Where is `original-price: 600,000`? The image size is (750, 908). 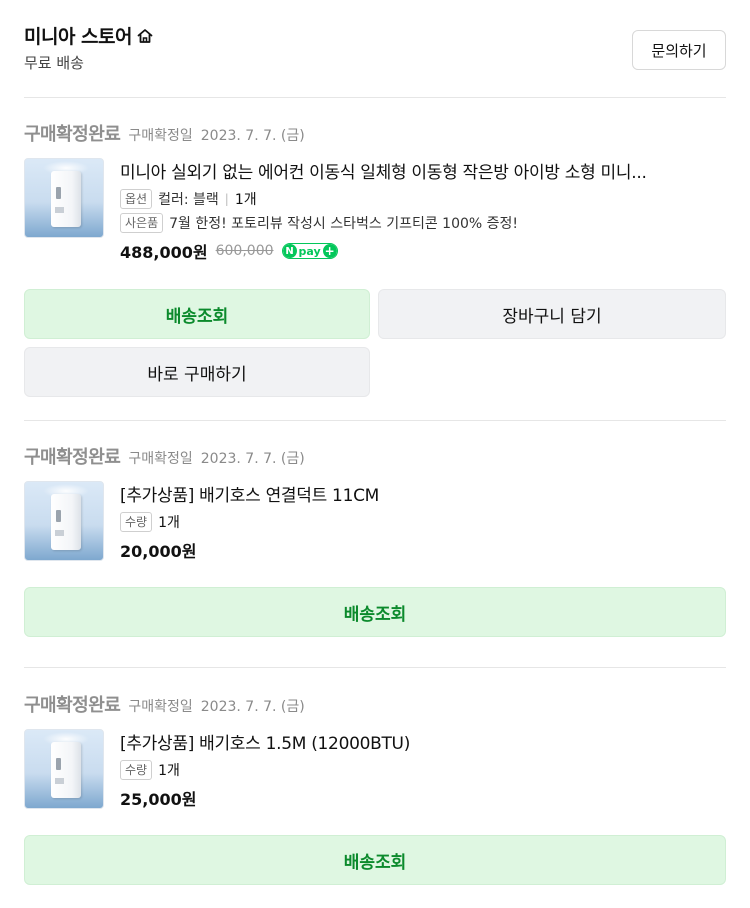 original-price: 600,000 is located at coordinates (244, 251).